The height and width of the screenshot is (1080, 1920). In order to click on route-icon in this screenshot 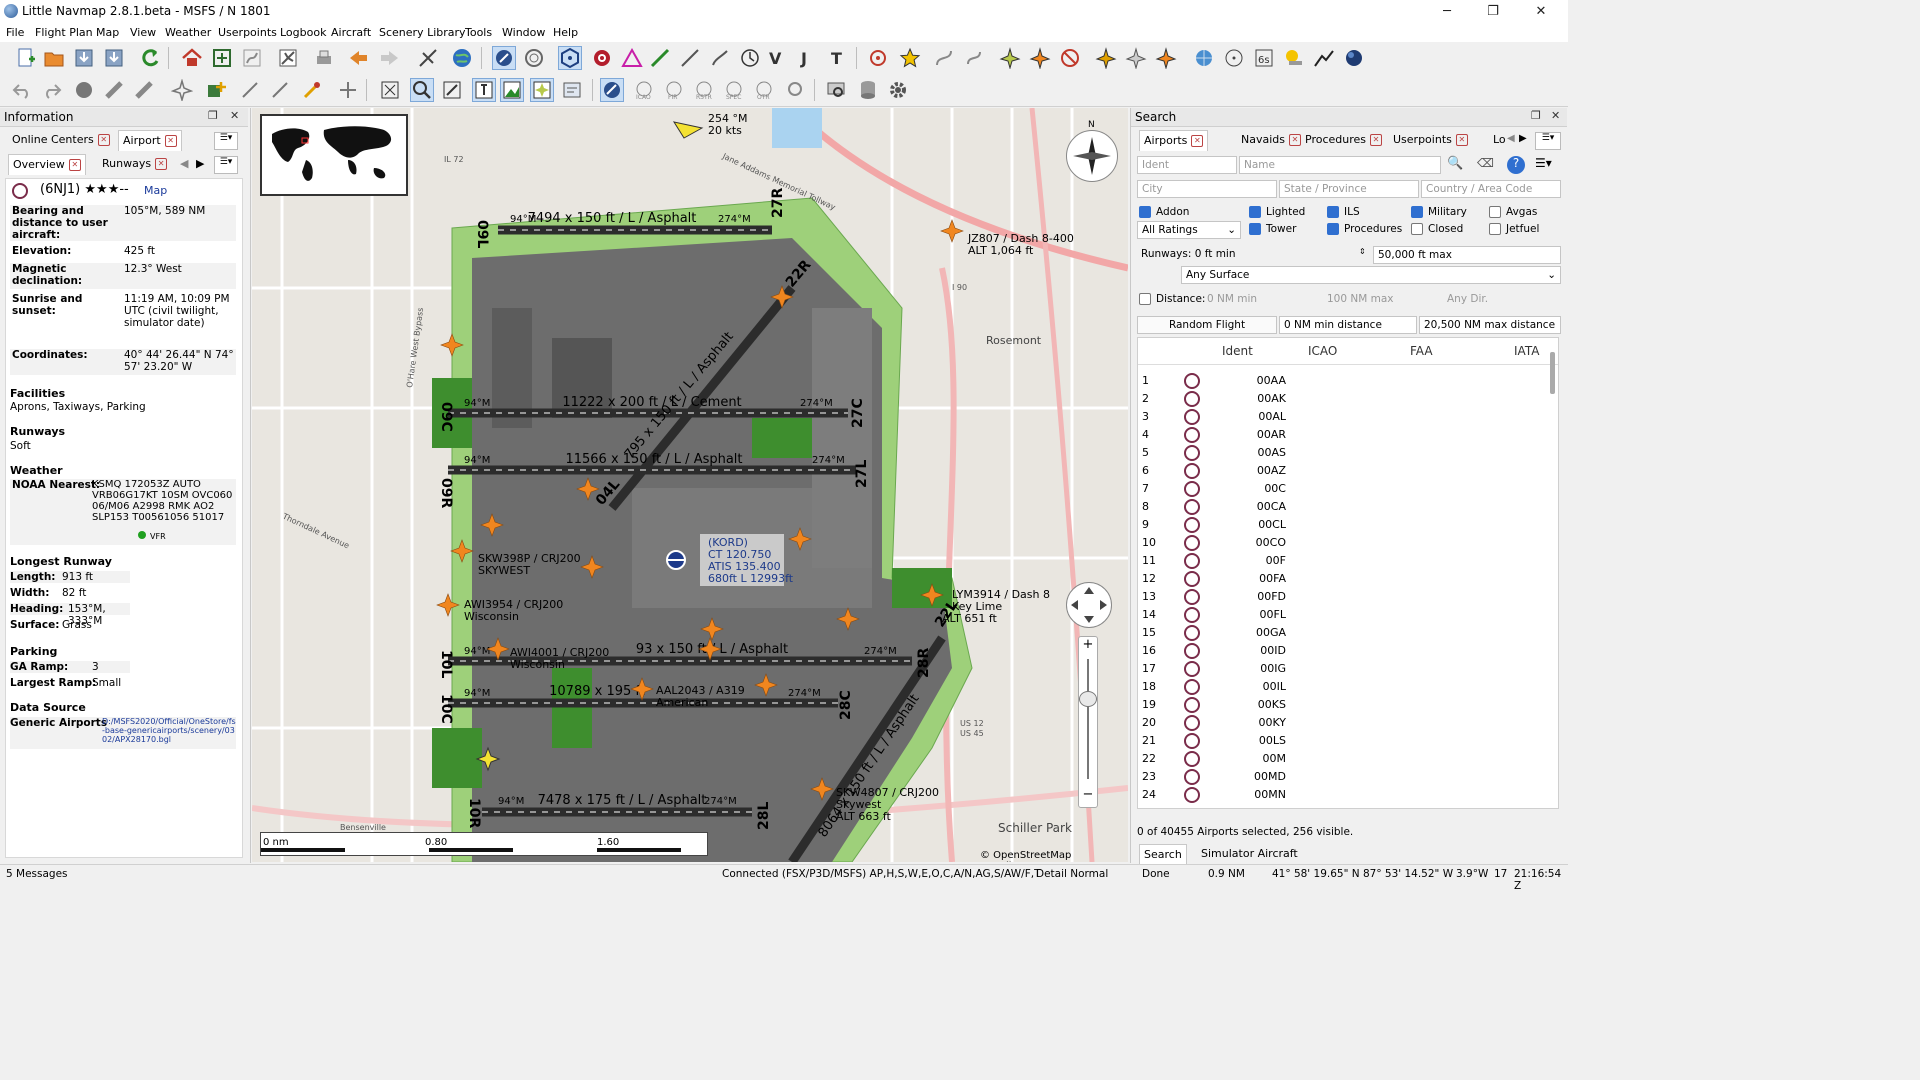, I will do `click(252, 58)`.